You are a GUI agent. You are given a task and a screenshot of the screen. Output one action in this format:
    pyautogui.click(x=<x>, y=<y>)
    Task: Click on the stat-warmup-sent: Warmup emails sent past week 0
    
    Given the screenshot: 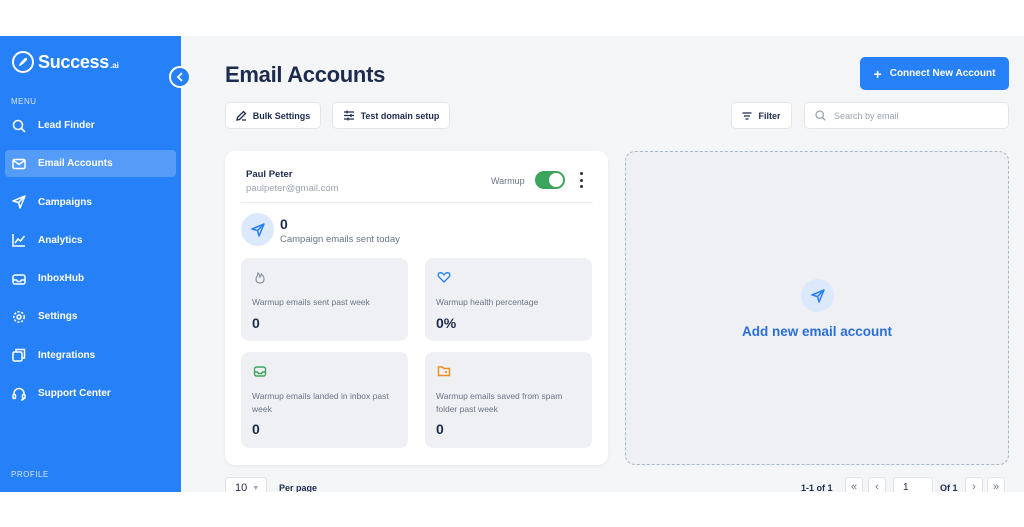 What is the action you would take?
    pyautogui.click(x=324, y=299)
    